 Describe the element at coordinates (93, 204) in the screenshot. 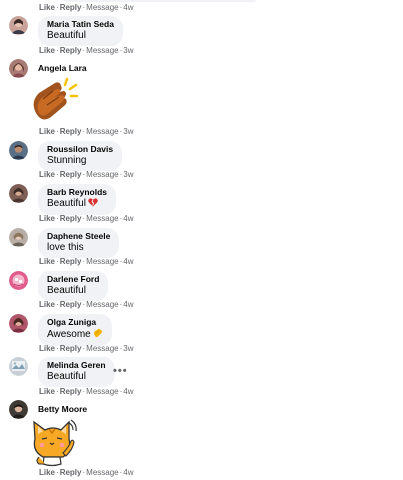

I see `broken-heart-icon` at that location.